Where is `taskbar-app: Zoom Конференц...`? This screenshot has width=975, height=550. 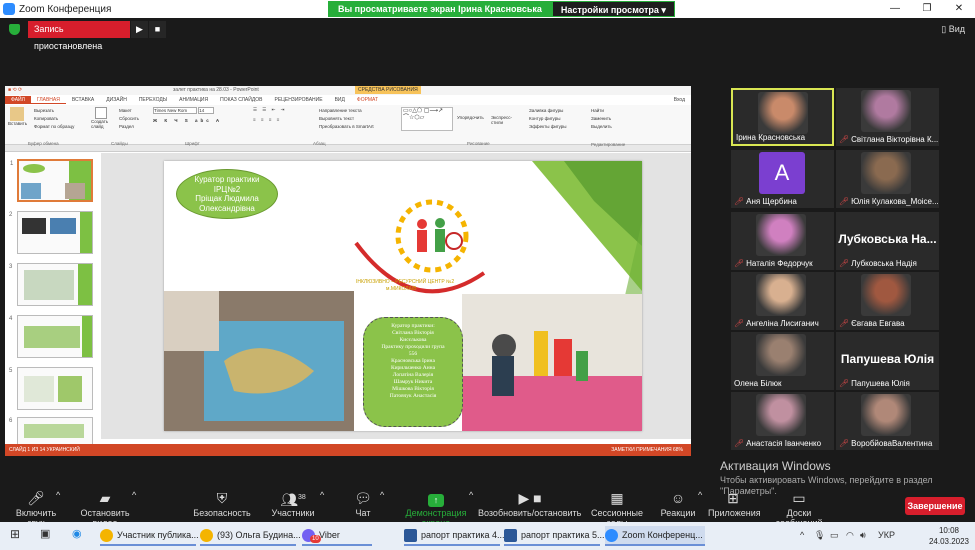
taskbar-app: Zoom Конференц... is located at coordinates (655, 536).